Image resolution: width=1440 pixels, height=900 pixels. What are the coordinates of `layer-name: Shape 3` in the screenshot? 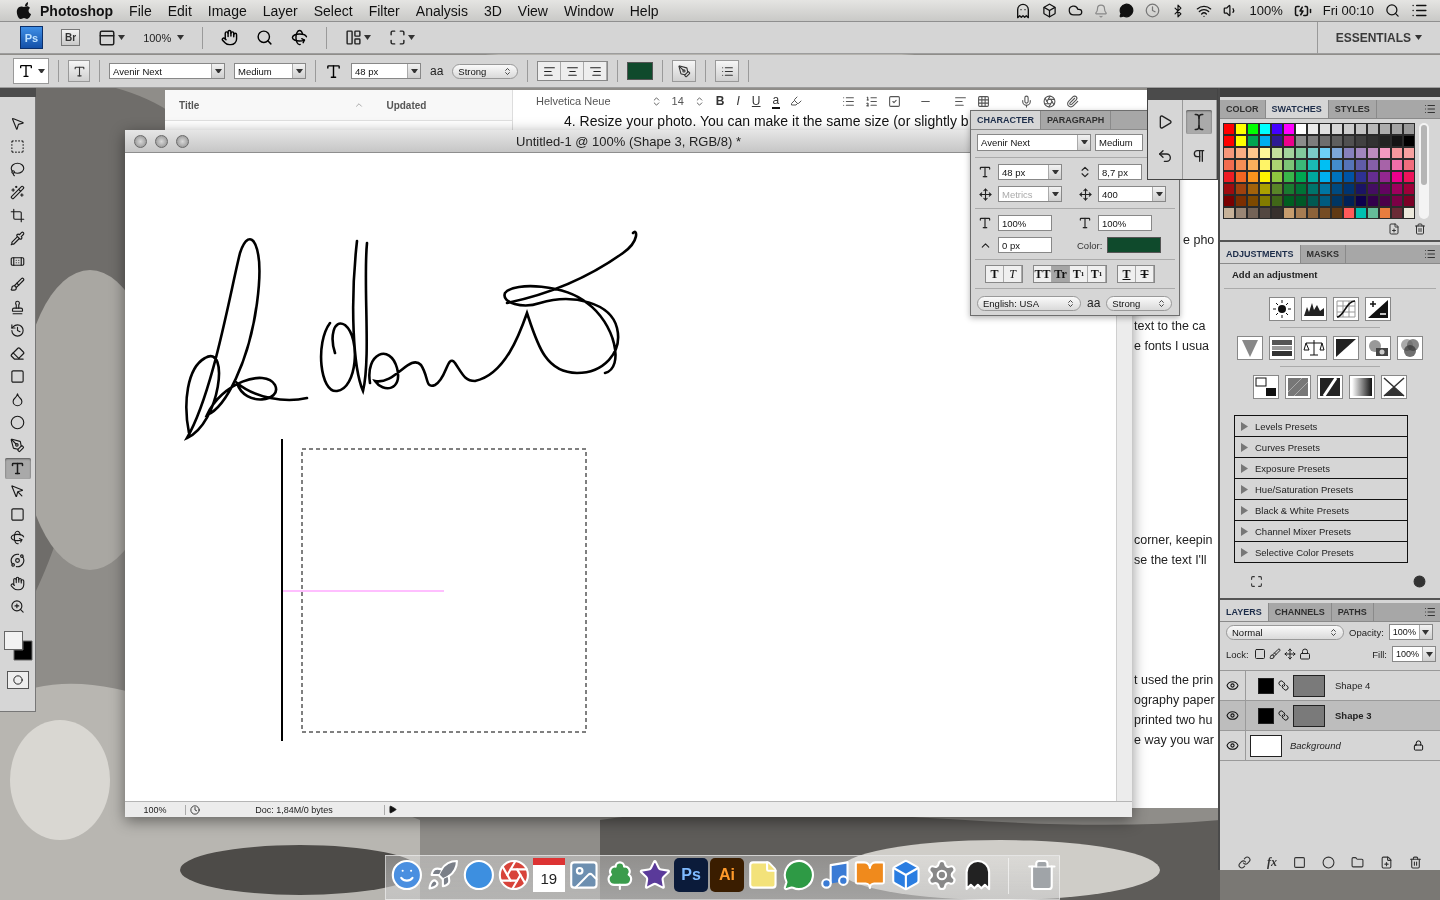 It's located at (1353, 715).